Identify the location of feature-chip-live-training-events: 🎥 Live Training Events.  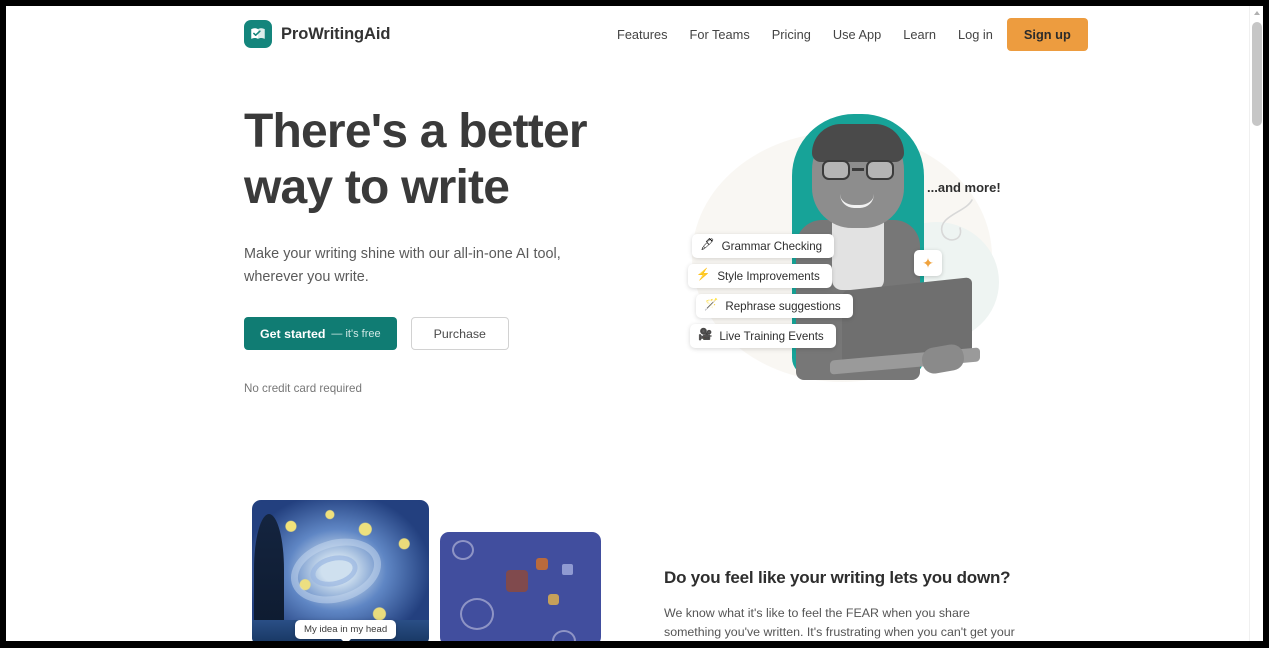
(763, 336).